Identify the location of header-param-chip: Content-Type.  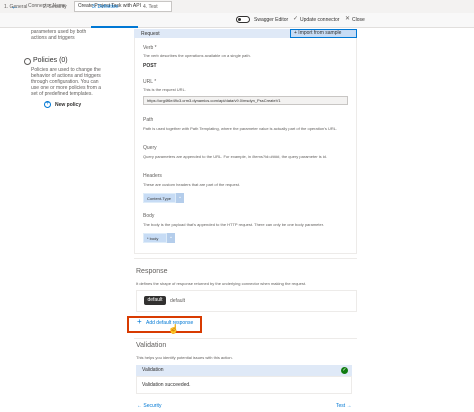
(159, 198).